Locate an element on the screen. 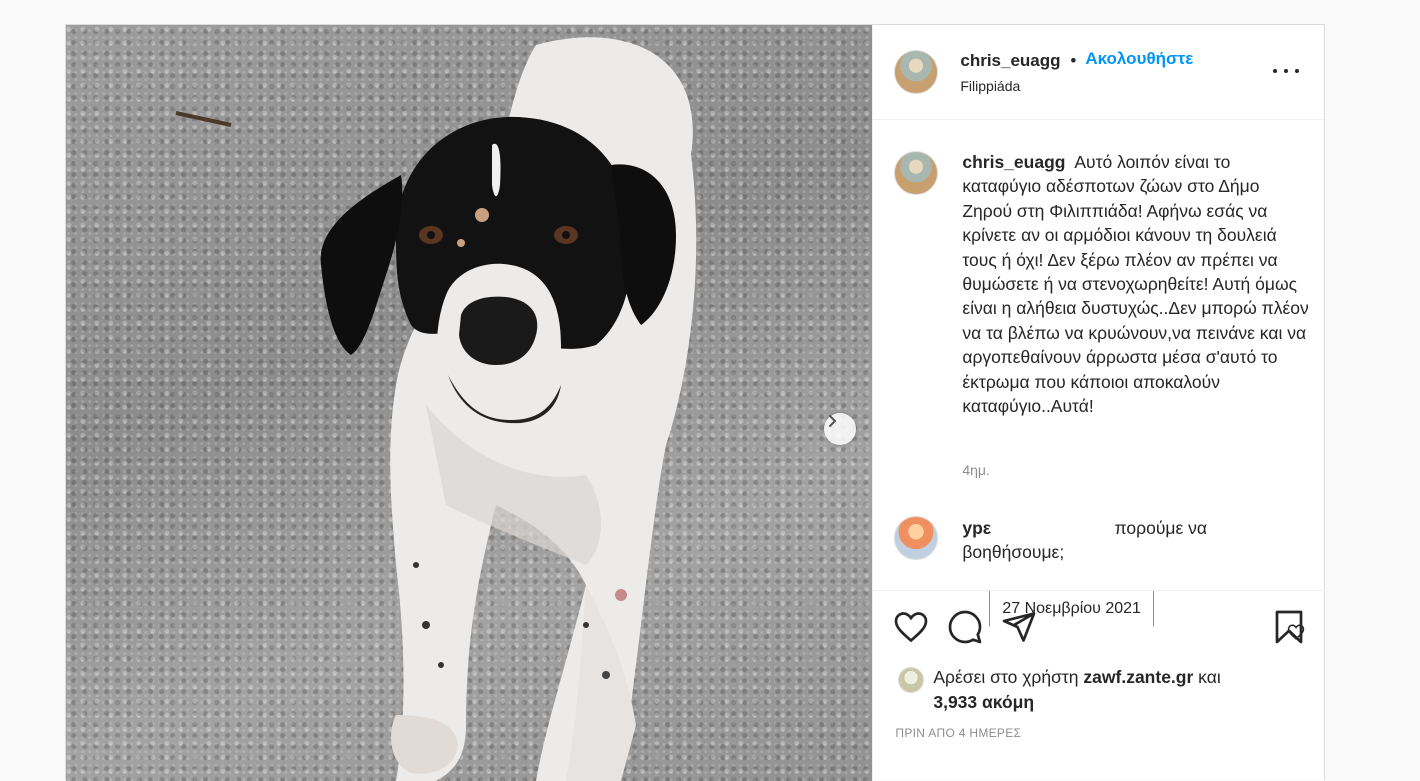 This screenshot has height=781, width=1420. follow-button: Ακολουθήστε is located at coordinates (1139, 59).